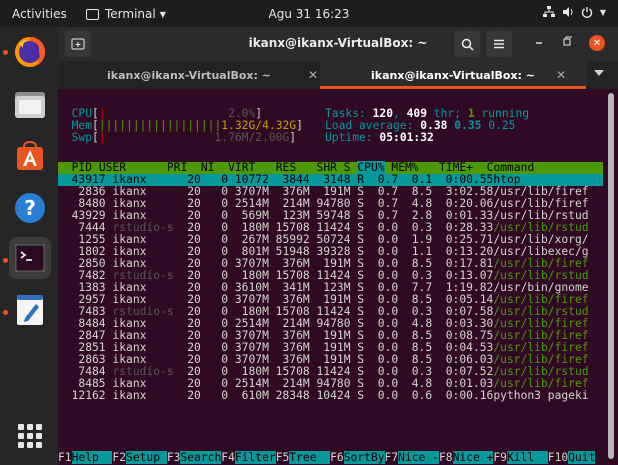 Image resolution: width=618 pixels, height=465 pixels. Describe the element at coordinates (415, 395) in the screenshot. I see `cell-mem: 0.6` at that location.